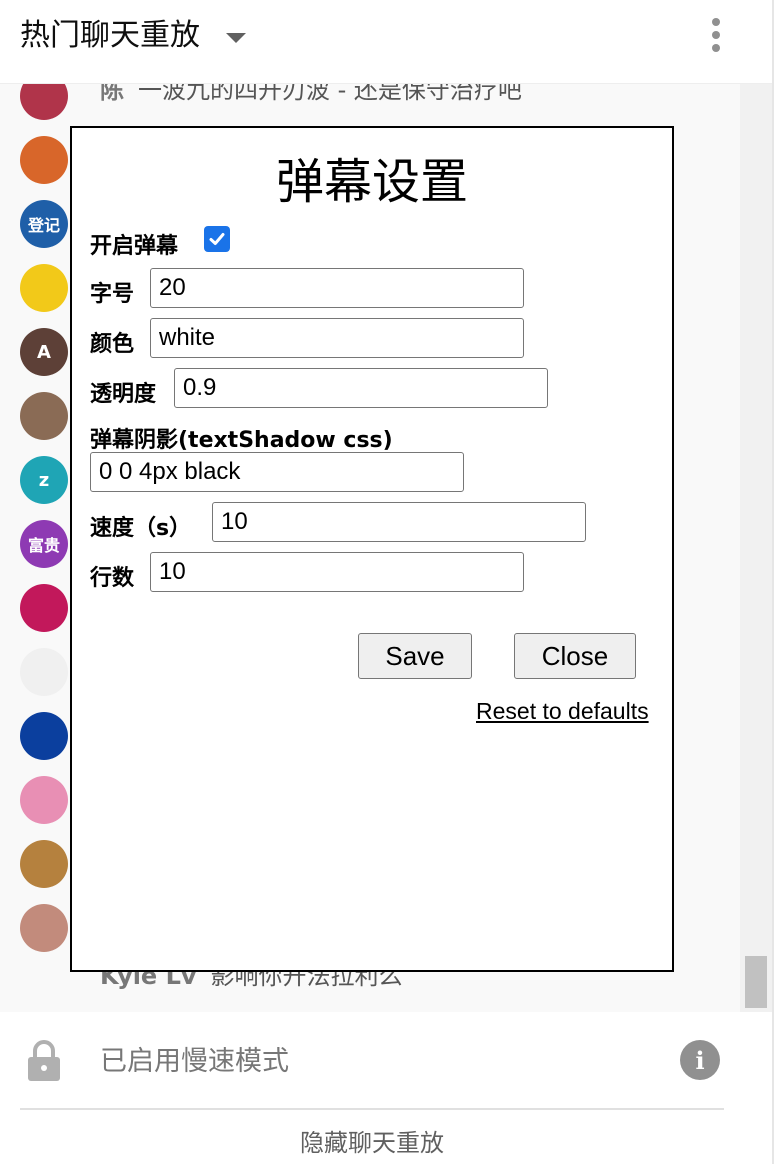 The height and width of the screenshot is (1164, 778). I want to click on font-size-label: 字号, so click(112, 294).